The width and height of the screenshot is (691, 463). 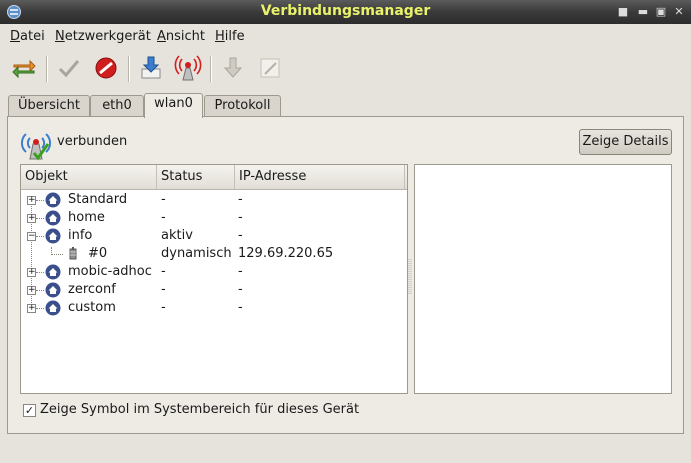 I want to click on table-row: + zerconf - -, so click(x=214, y=290).